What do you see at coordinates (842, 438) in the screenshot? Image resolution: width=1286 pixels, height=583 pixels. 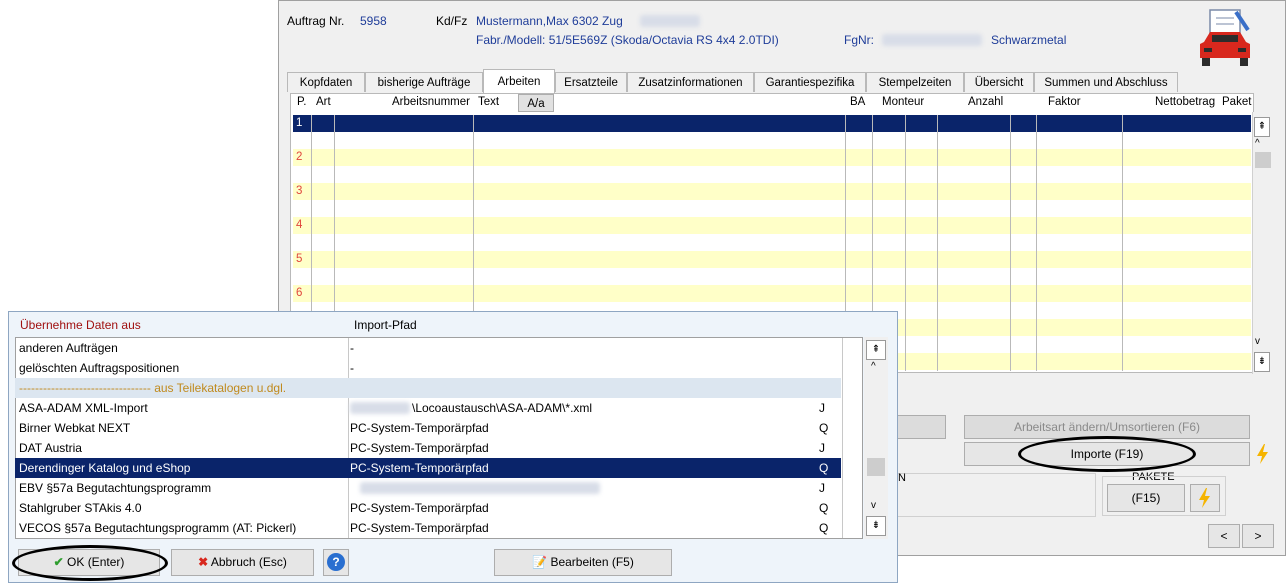 I see `column-separator` at bounding box center [842, 438].